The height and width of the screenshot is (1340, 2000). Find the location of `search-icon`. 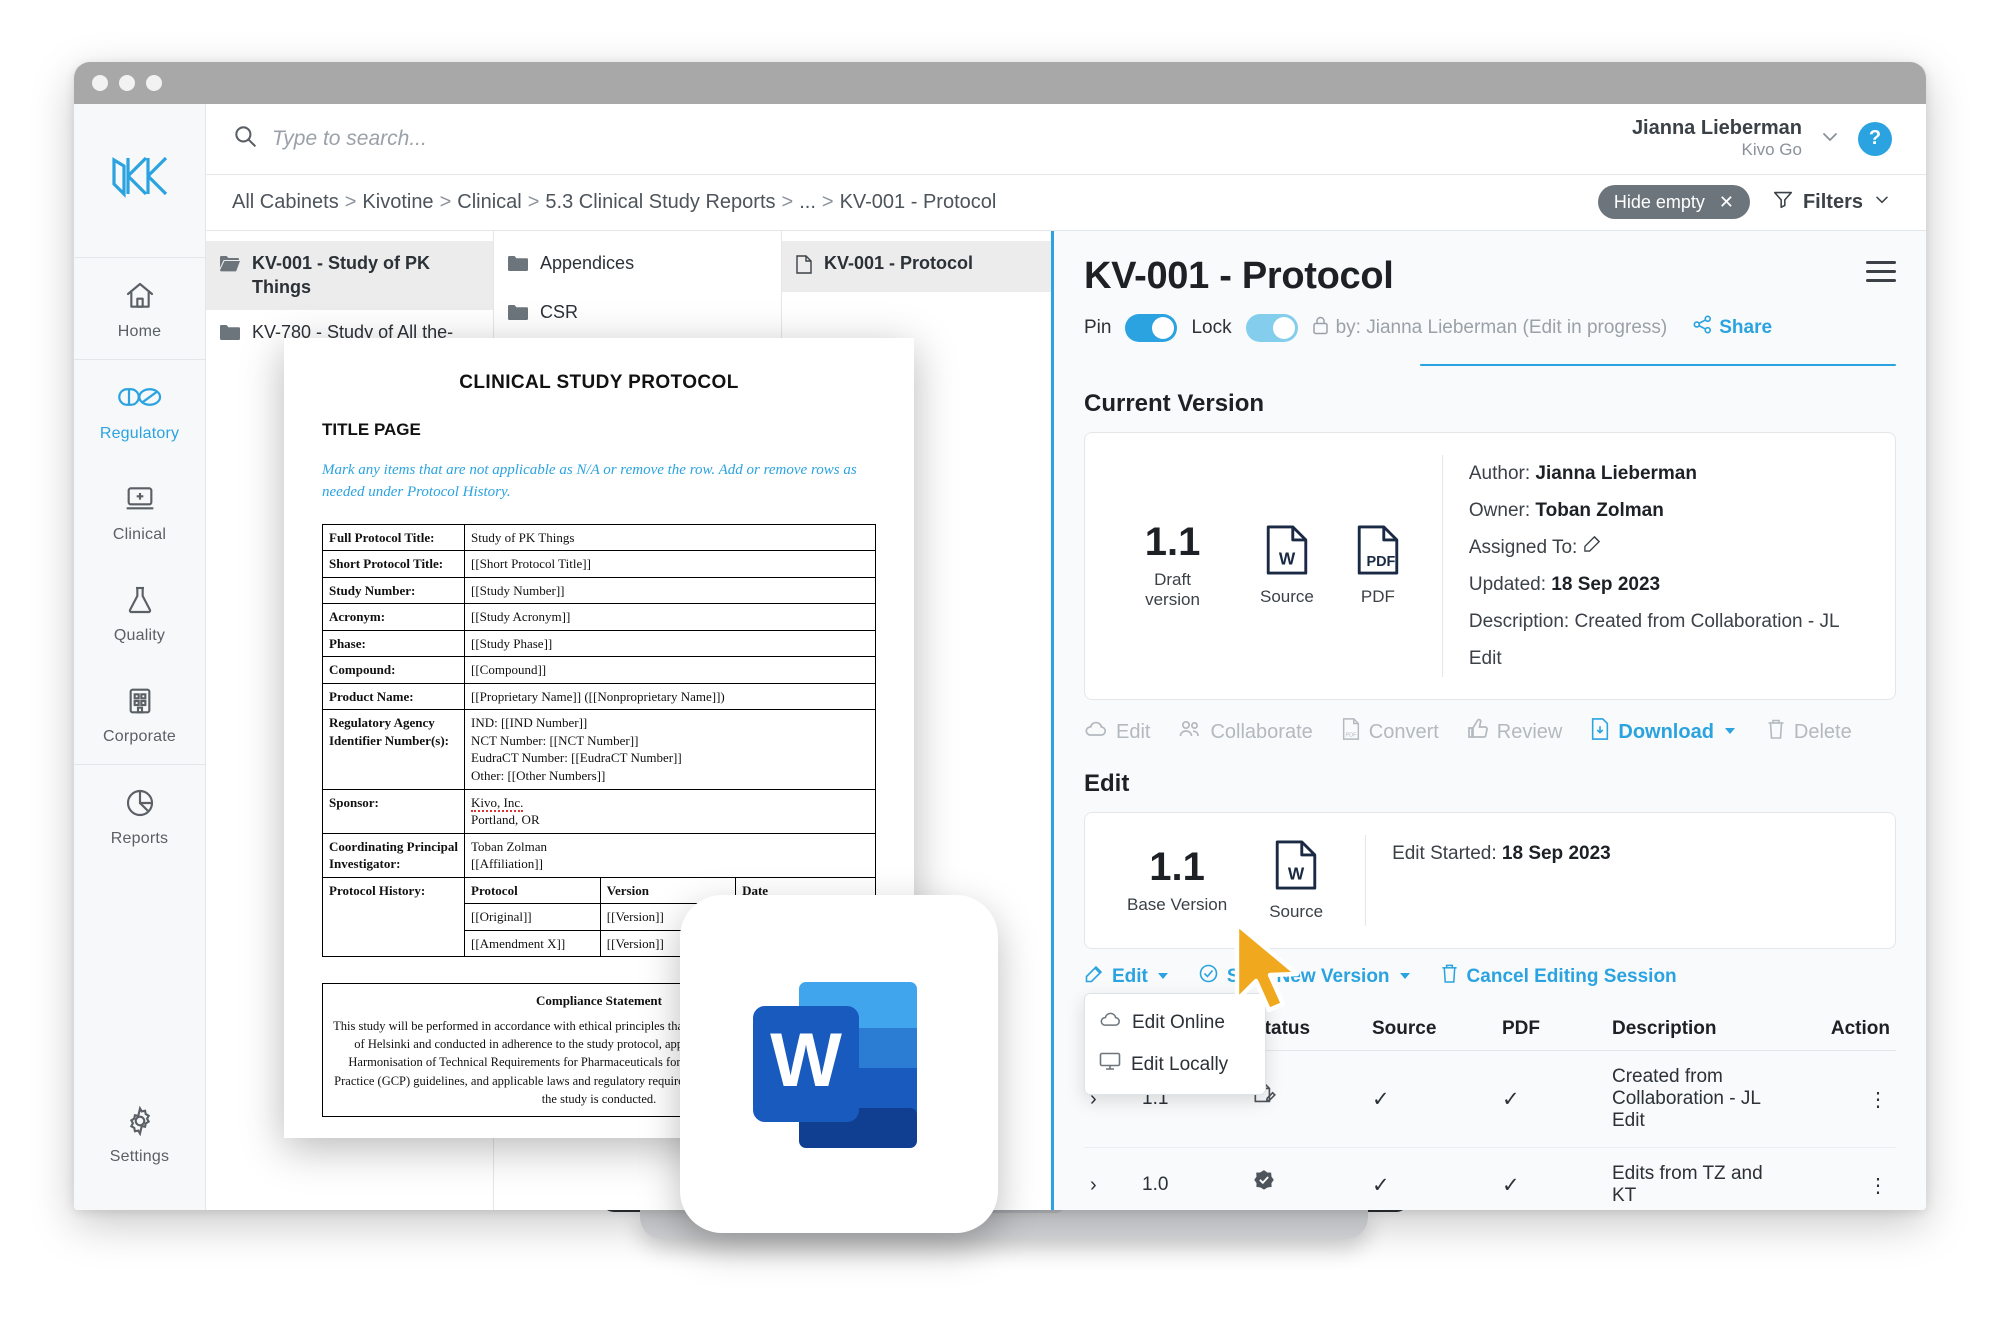

search-icon is located at coordinates (245, 138).